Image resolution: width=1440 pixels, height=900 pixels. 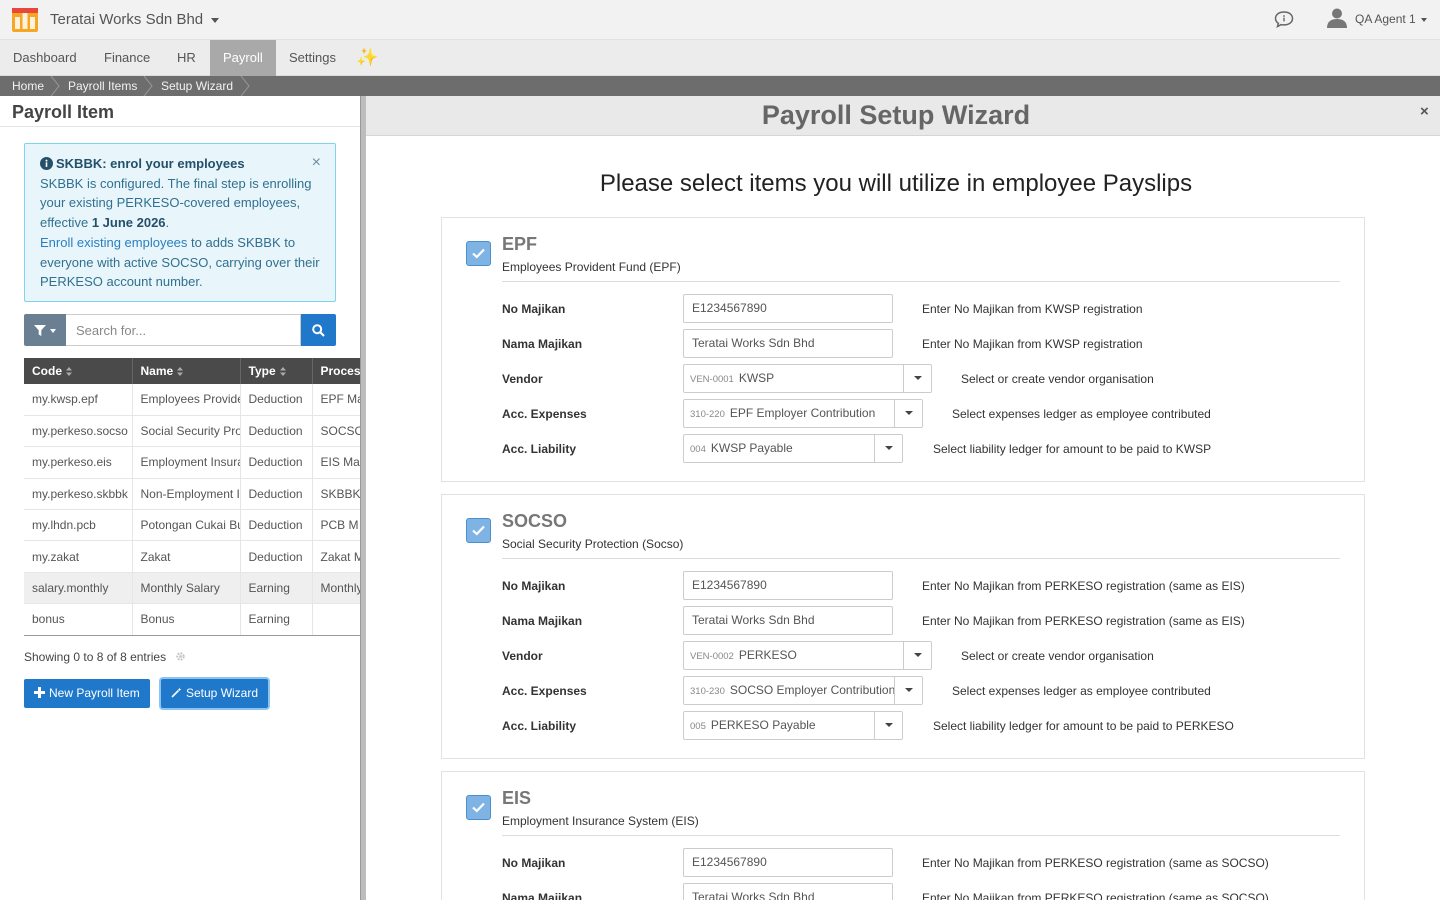 What do you see at coordinates (186, 588) in the screenshot?
I see `cell-name: Monthly Salary` at bounding box center [186, 588].